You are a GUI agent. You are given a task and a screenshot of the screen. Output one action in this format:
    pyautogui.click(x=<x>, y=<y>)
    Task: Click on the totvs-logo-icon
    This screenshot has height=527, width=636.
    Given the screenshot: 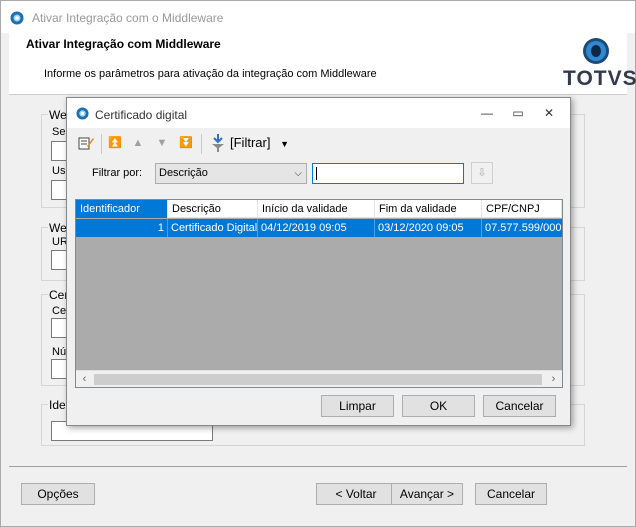 What is the action you would take?
    pyautogui.click(x=596, y=51)
    